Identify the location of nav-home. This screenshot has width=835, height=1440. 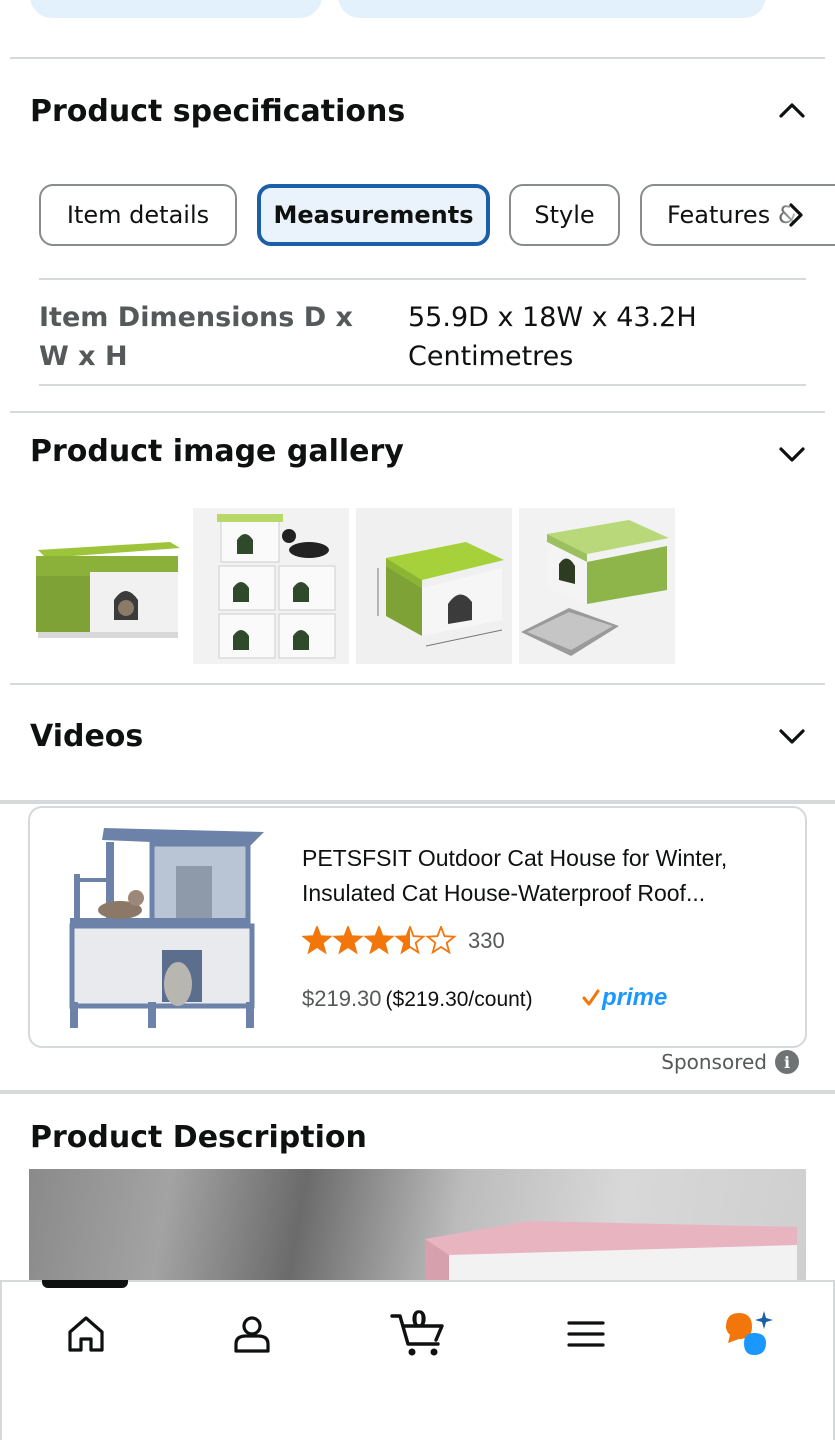
(86, 1334).